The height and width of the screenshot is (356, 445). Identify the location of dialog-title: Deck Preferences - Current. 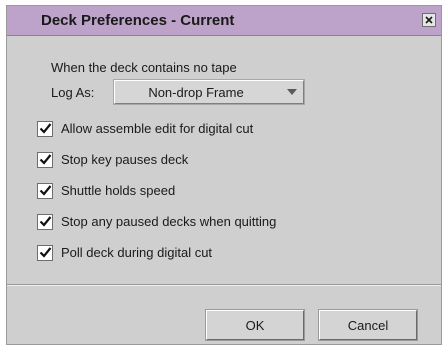
(138, 20).